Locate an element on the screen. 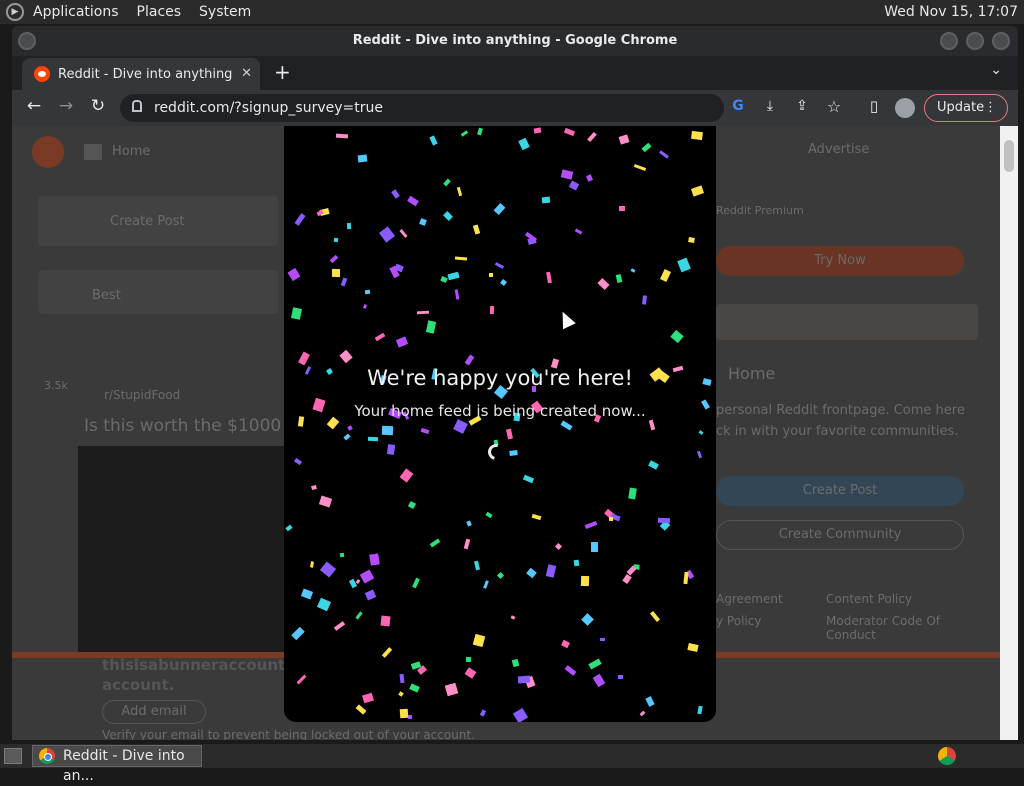  home-dropdown-label: Home is located at coordinates (131, 151).